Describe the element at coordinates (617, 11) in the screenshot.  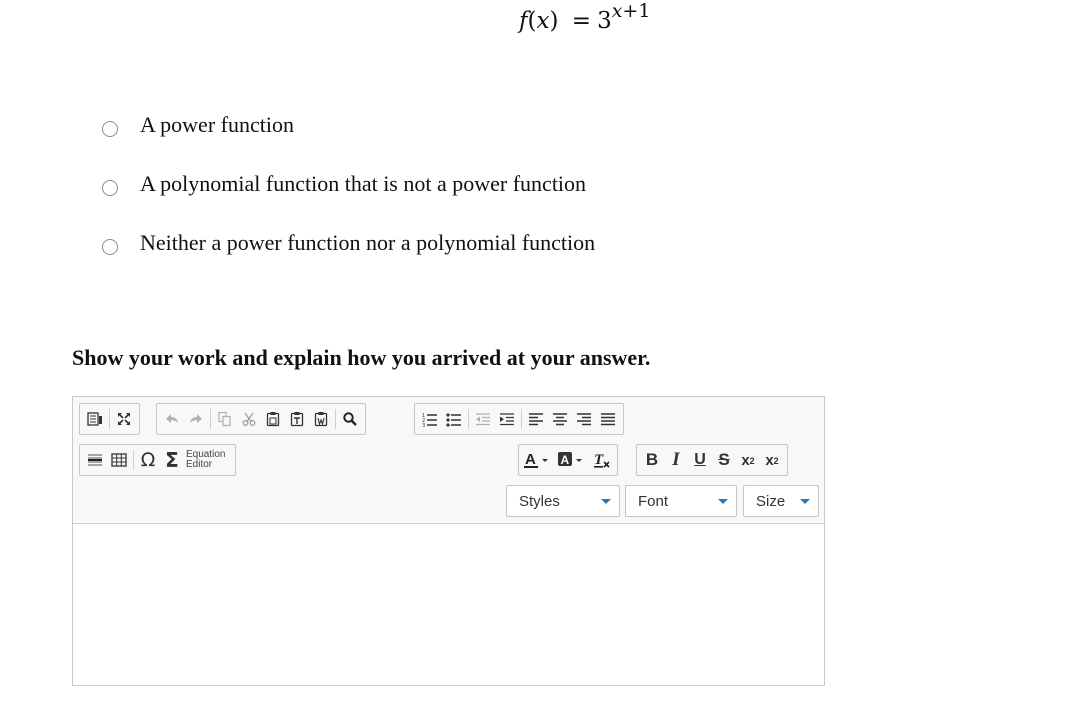
I see `formula-exponent-variable: x` at that location.